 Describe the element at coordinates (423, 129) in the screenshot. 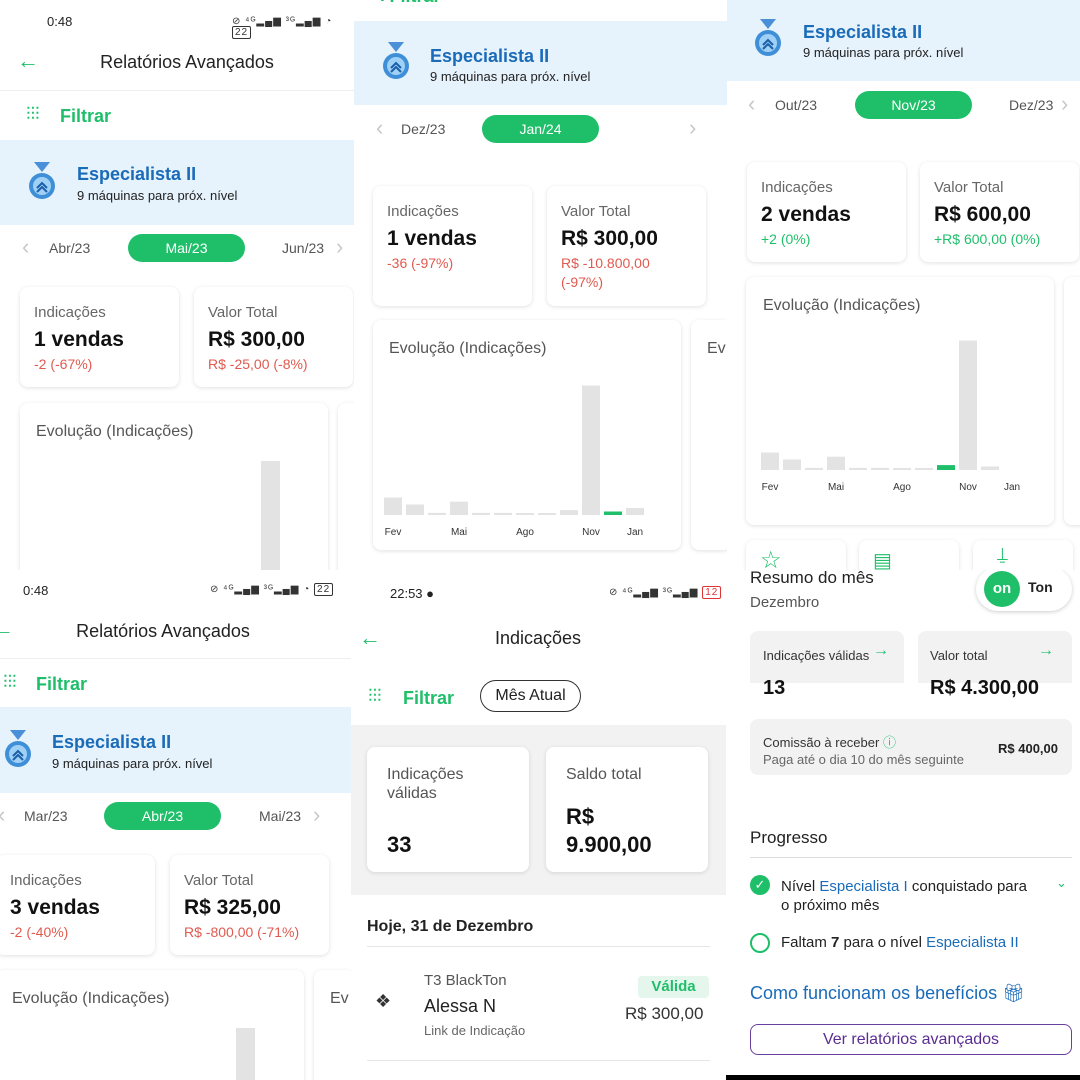

I see `month-prev: Dez/23` at that location.